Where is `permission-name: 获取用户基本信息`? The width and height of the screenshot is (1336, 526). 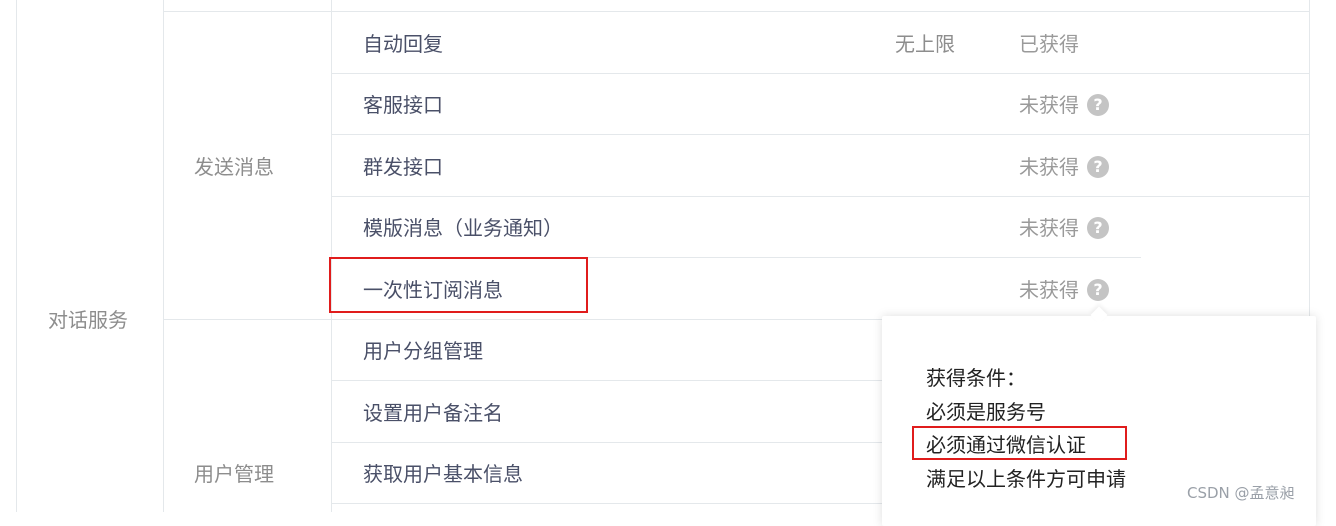
permission-name: 获取用户基本信息 is located at coordinates (443, 474).